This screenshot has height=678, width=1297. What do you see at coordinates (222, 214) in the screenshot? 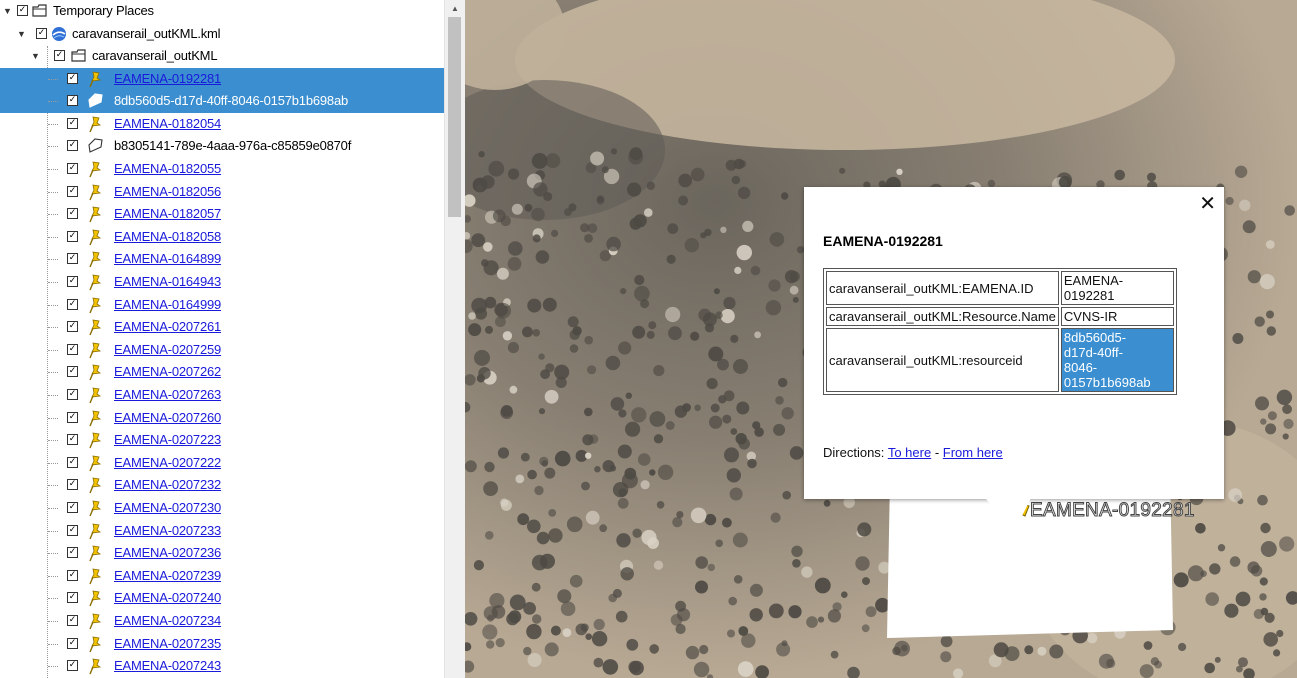
I see `placemark-row: ✓ EAMENA-0182057` at bounding box center [222, 214].